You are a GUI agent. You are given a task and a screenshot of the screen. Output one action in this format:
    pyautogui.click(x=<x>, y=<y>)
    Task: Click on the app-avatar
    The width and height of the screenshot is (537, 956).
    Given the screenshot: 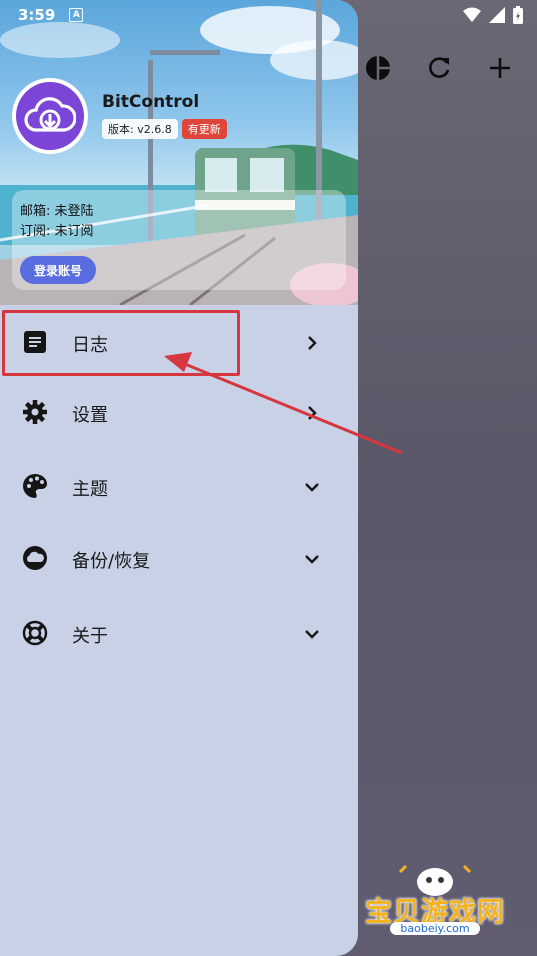 What is the action you would take?
    pyautogui.click(x=50, y=116)
    